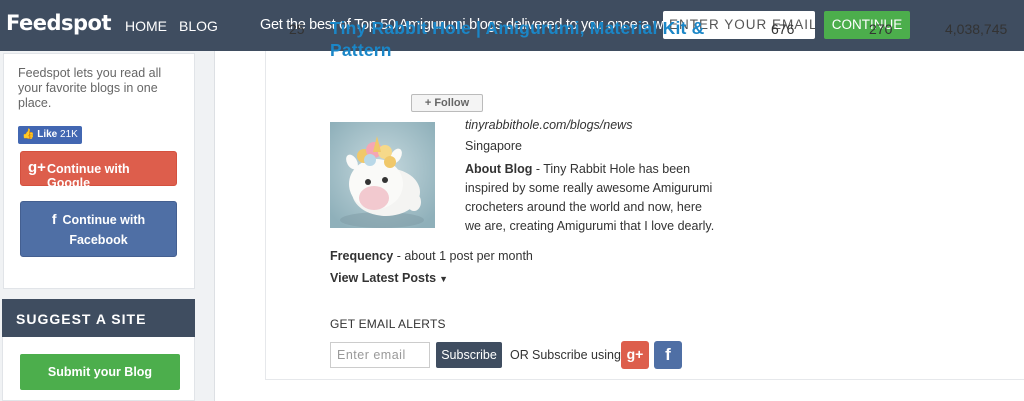  I want to click on about-label: About Blog, so click(499, 169).